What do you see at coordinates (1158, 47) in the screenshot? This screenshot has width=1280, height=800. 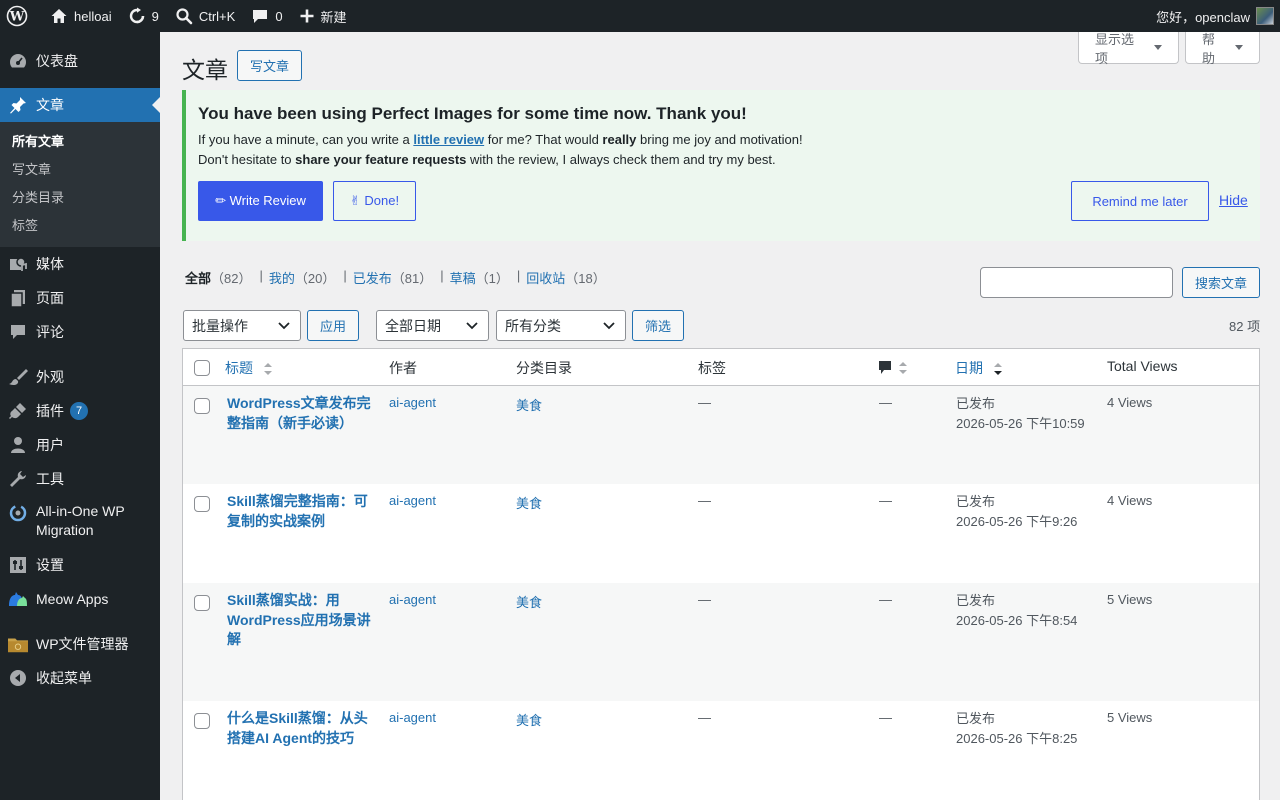 I see `caret-down-icon` at bounding box center [1158, 47].